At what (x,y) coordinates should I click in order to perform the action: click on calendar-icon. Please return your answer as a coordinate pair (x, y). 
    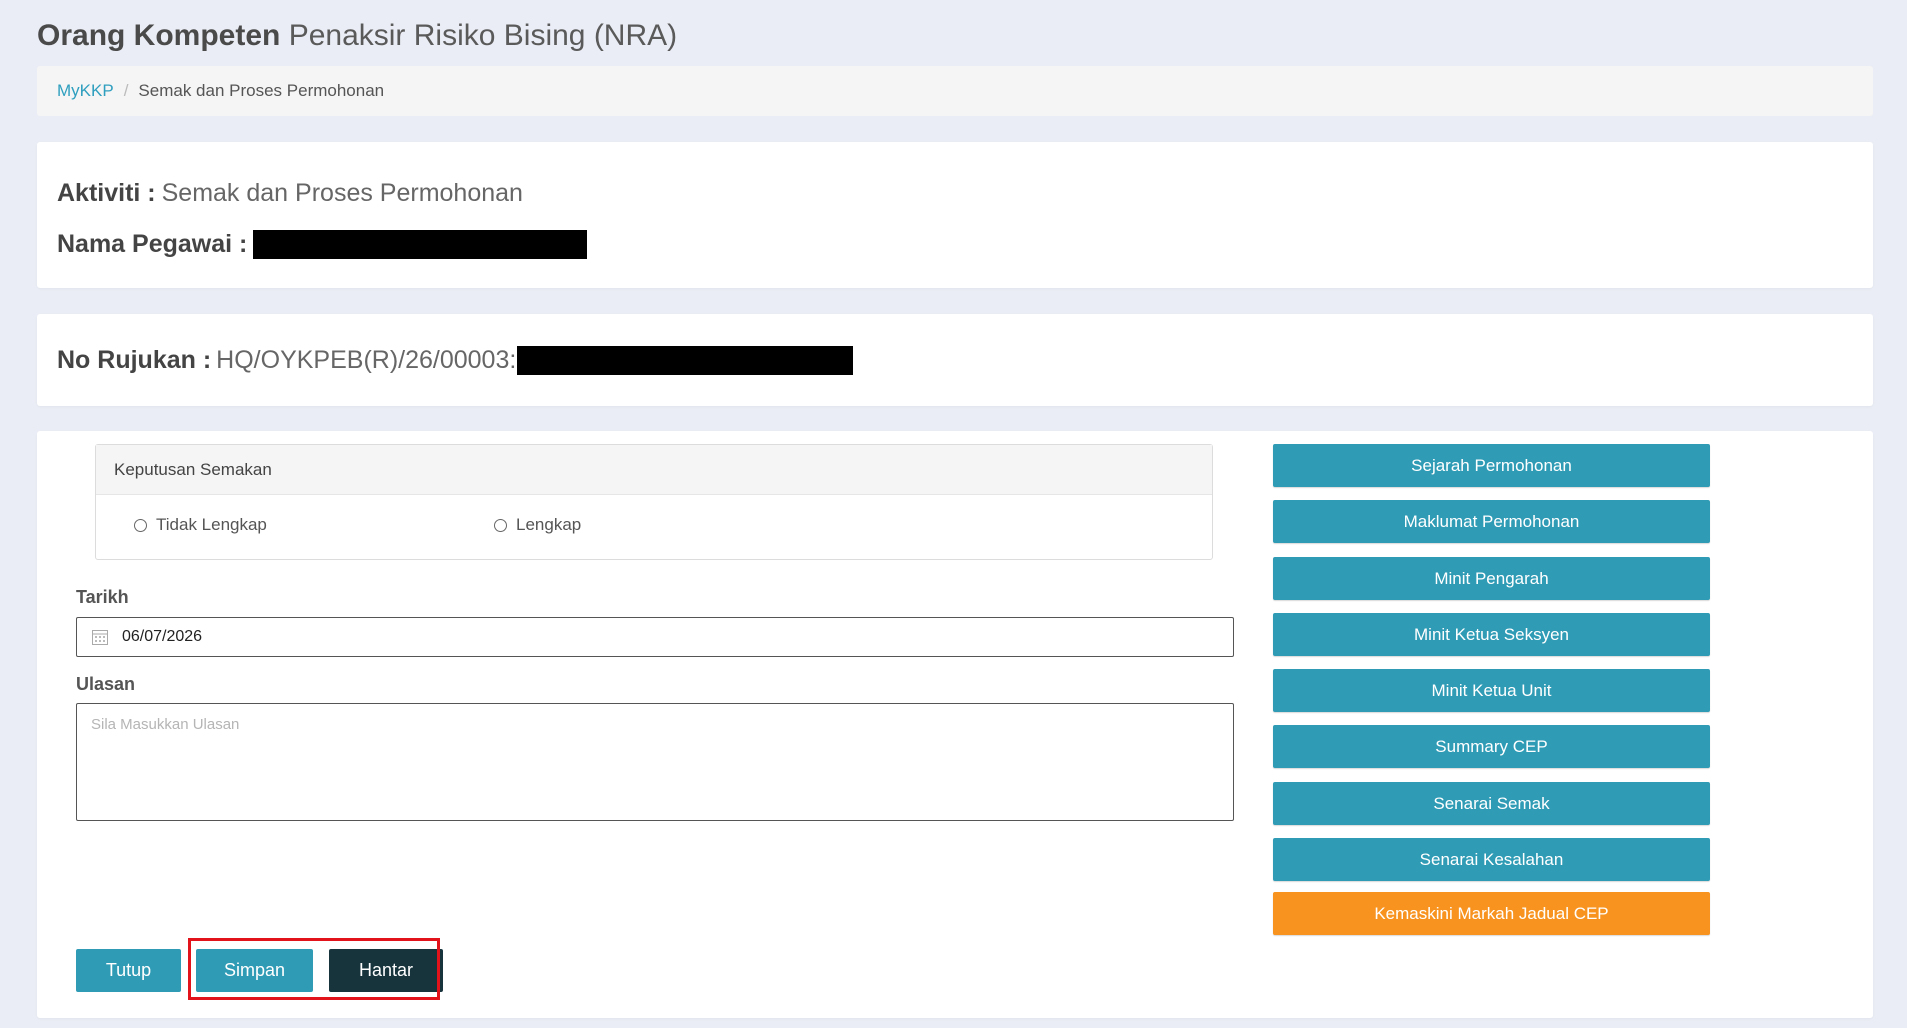
    Looking at the image, I should click on (100, 637).